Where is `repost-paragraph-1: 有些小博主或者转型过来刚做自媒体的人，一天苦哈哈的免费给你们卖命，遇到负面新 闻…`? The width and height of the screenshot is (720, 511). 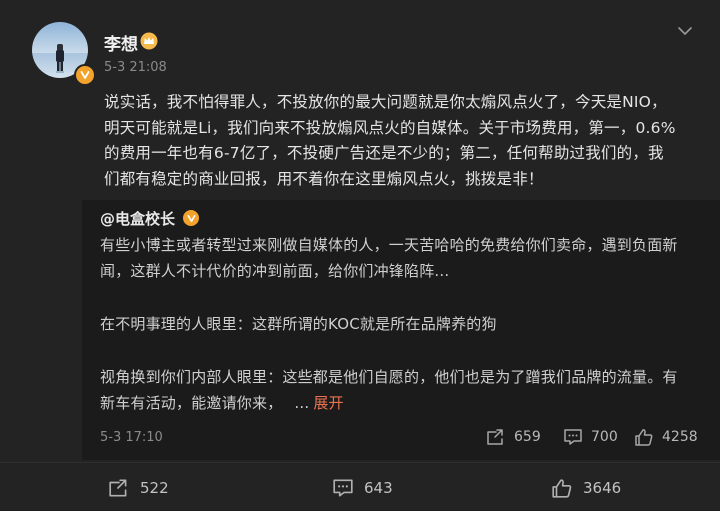
repost-paragraph-1: 有些小博主或者转型过来刚做自媒体的人，一天苦哈哈的免费给你们卖命，遇到负面新 闻… is located at coordinates (395, 258).